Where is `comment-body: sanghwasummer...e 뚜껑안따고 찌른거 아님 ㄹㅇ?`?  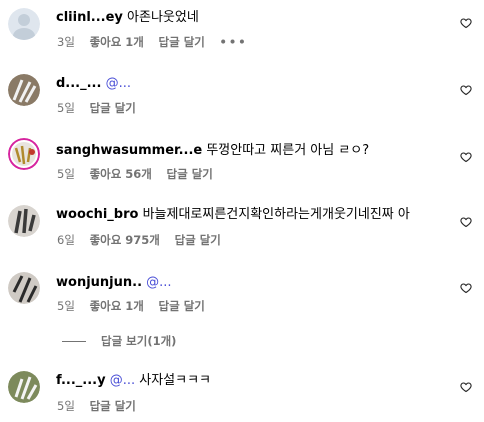 comment-body: sanghwasummer...e 뚜껑안따고 찌른거 아님 ㄹㅇ? is located at coordinates (212, 151).